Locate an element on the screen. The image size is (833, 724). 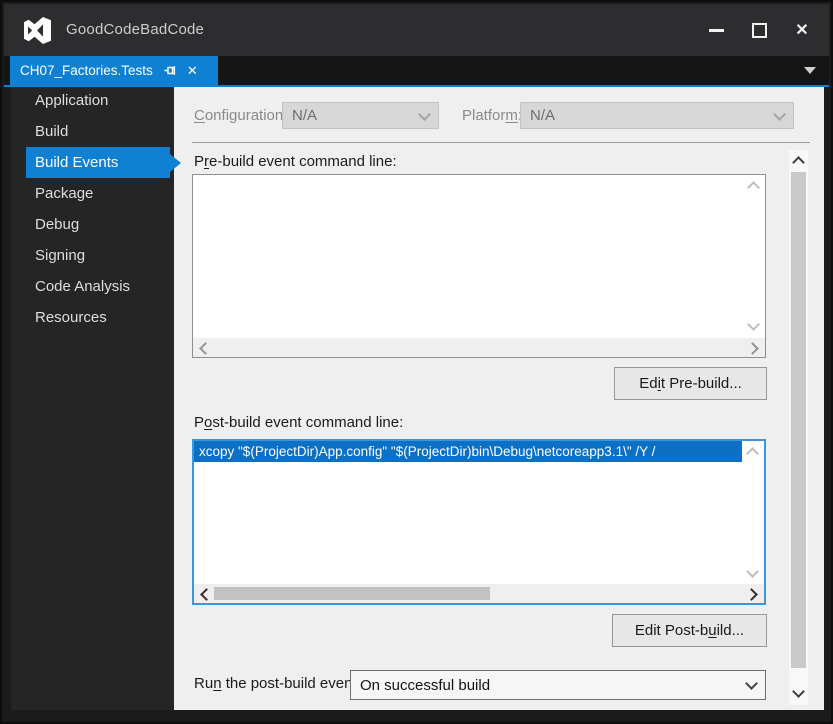
maximize-icon is located at coordinates (759, 30).